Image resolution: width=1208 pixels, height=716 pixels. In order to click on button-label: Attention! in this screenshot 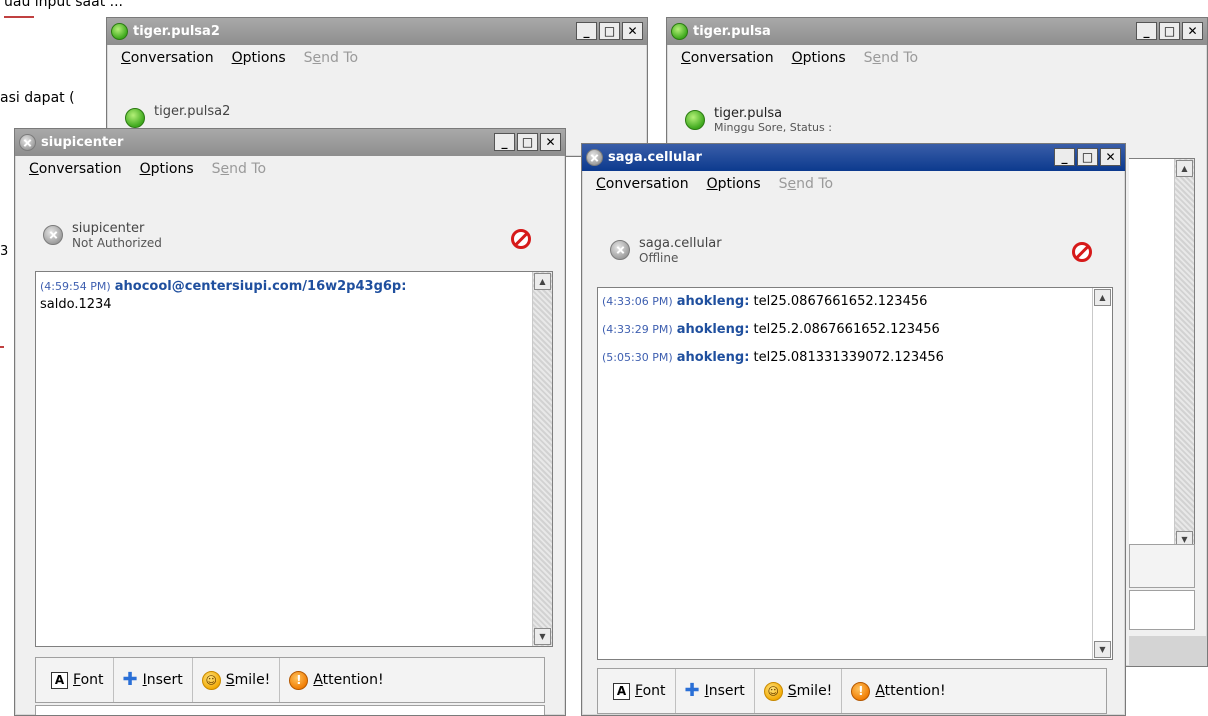, I will do `click(348, 680)`.